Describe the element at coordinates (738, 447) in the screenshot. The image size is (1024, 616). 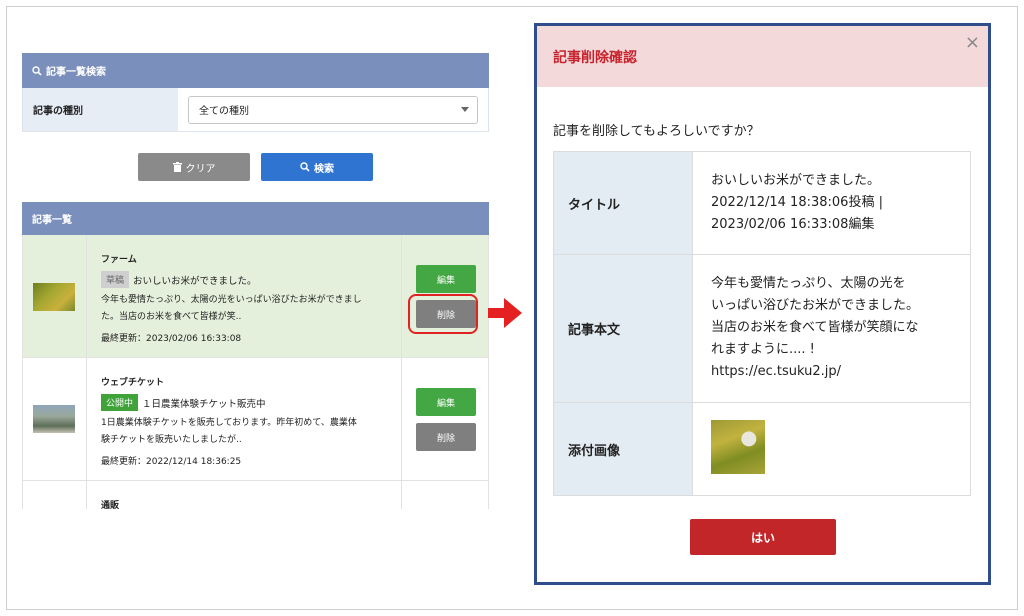
I see `attached-image` at that location.